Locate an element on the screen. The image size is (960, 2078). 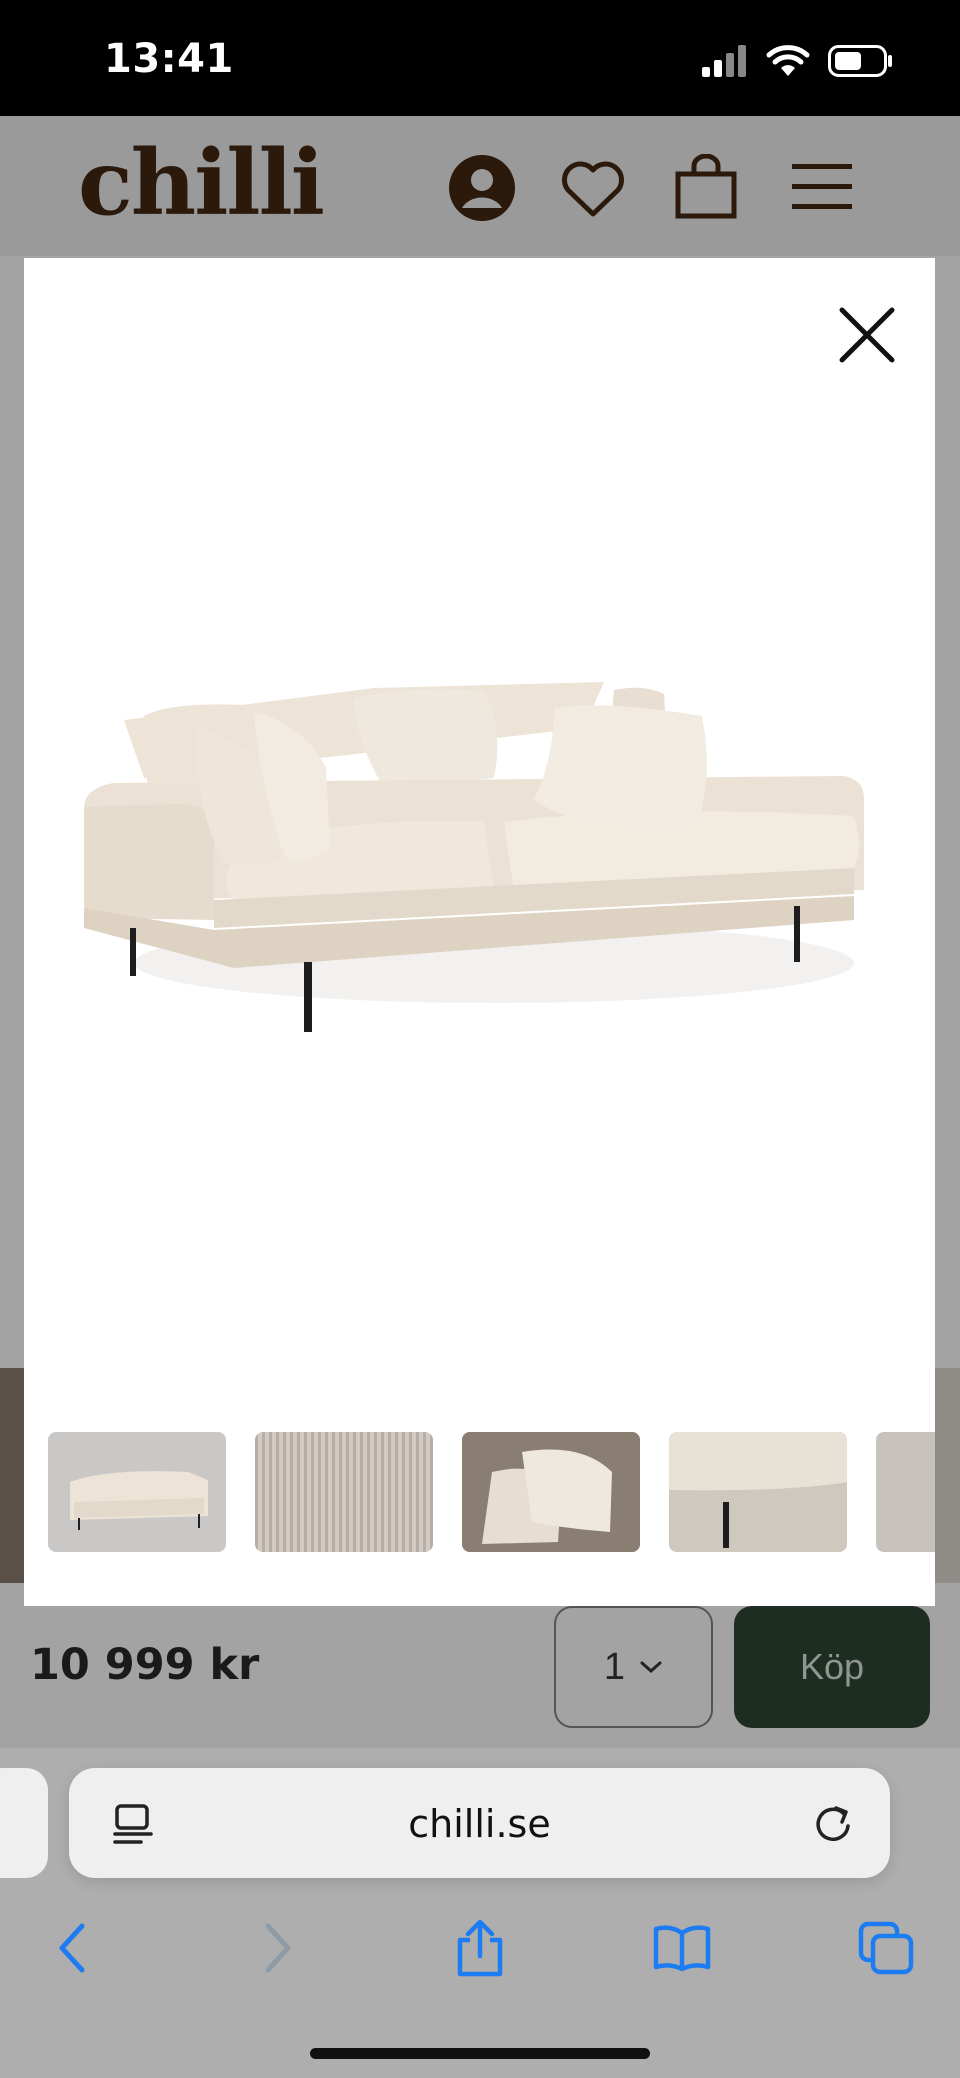
share-button is located at coordinates (480, 1948).